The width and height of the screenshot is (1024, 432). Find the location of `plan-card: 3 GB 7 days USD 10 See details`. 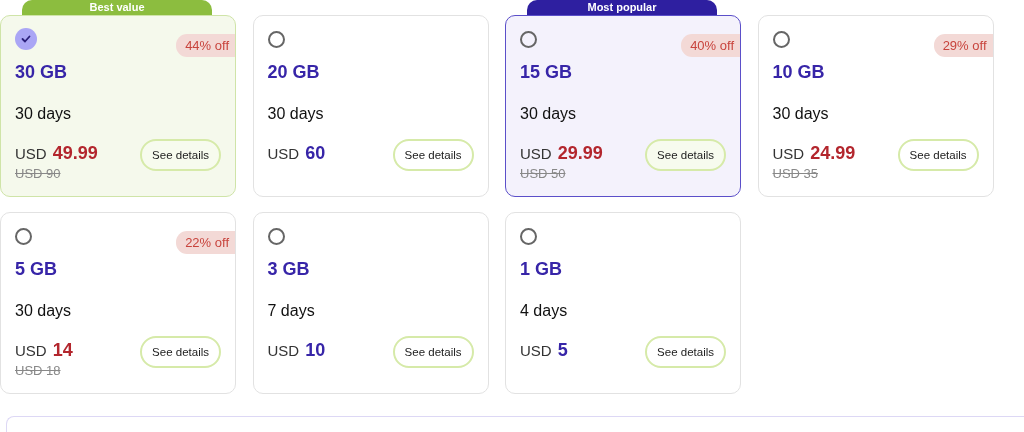

plan-card: 3 GB 7 days USD 10 See details is located at coordinates (370, 303).